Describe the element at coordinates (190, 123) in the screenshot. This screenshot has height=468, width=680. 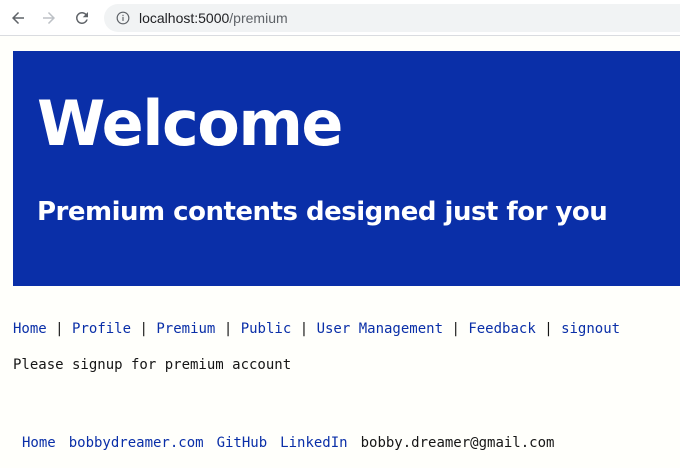
I see `hero-title: Welcome` at that location.